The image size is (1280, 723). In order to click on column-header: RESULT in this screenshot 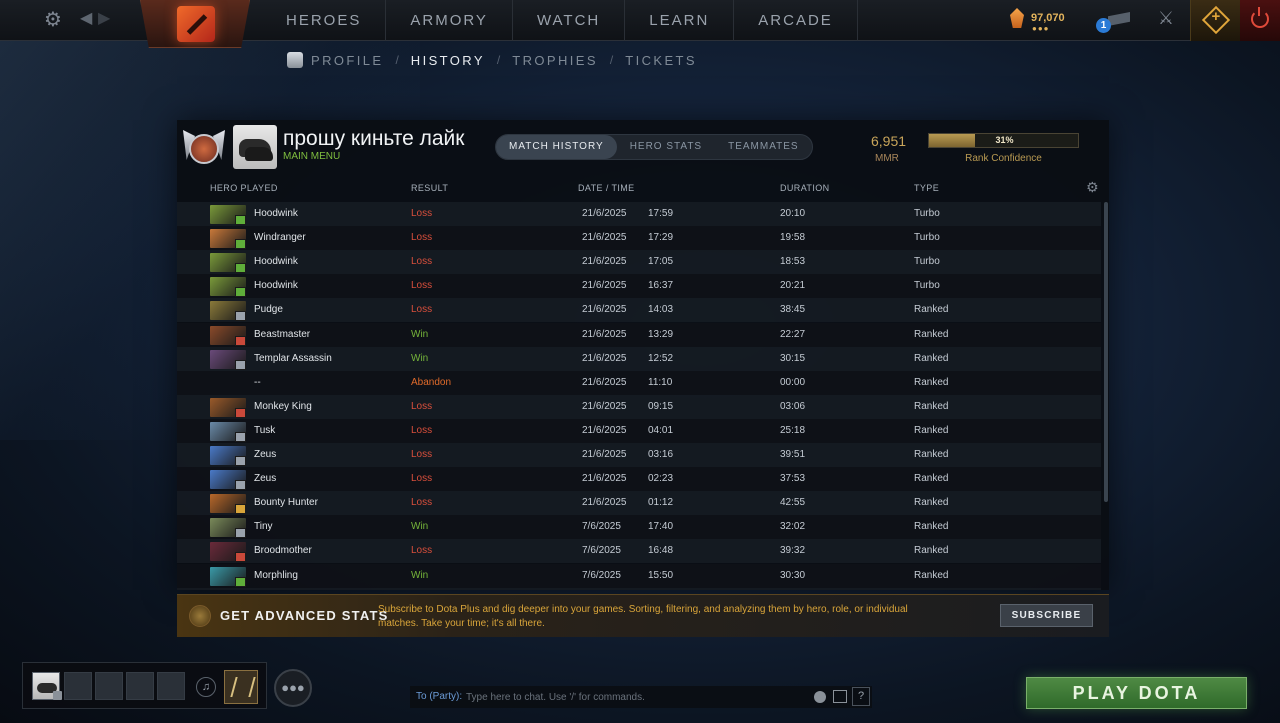, I will do `click(429, 188)`.